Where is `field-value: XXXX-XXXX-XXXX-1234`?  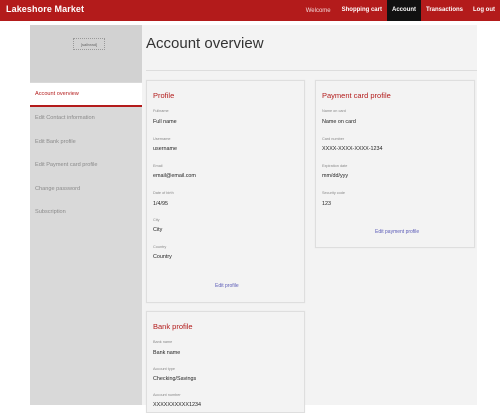
field-value: XXXX-XXXX-XXXX-1234 is located at coordinates (352, 149).